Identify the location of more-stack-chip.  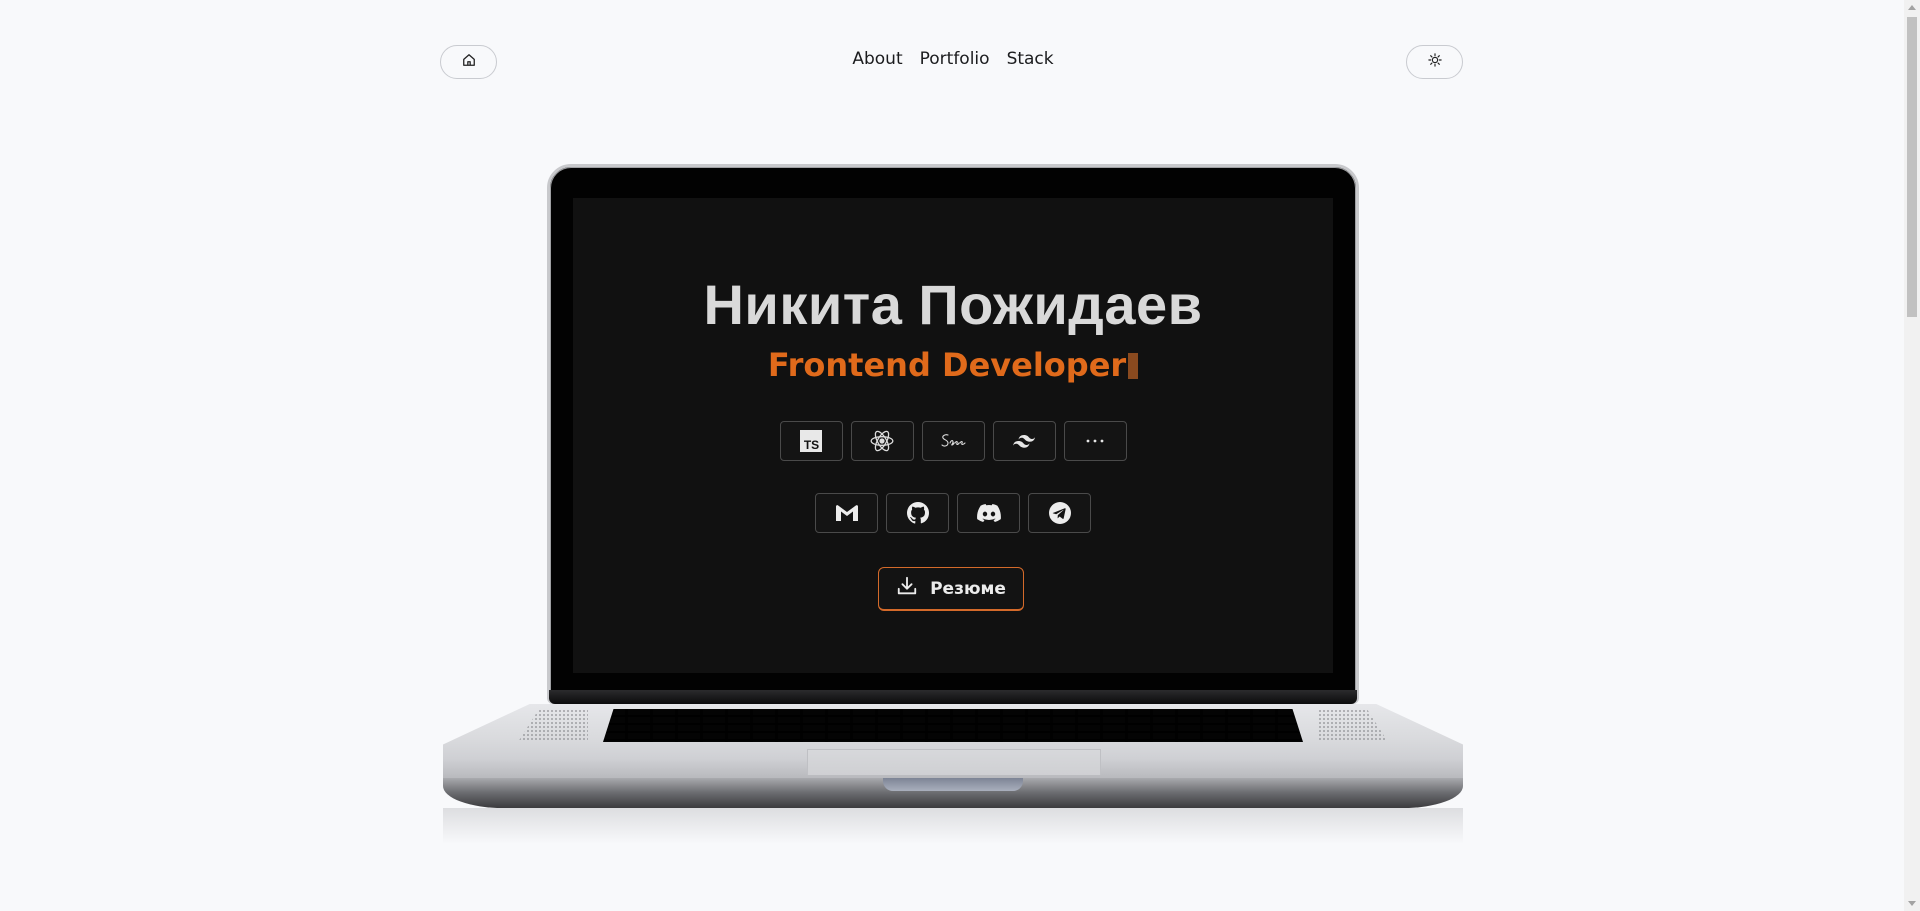
(1095, 441).